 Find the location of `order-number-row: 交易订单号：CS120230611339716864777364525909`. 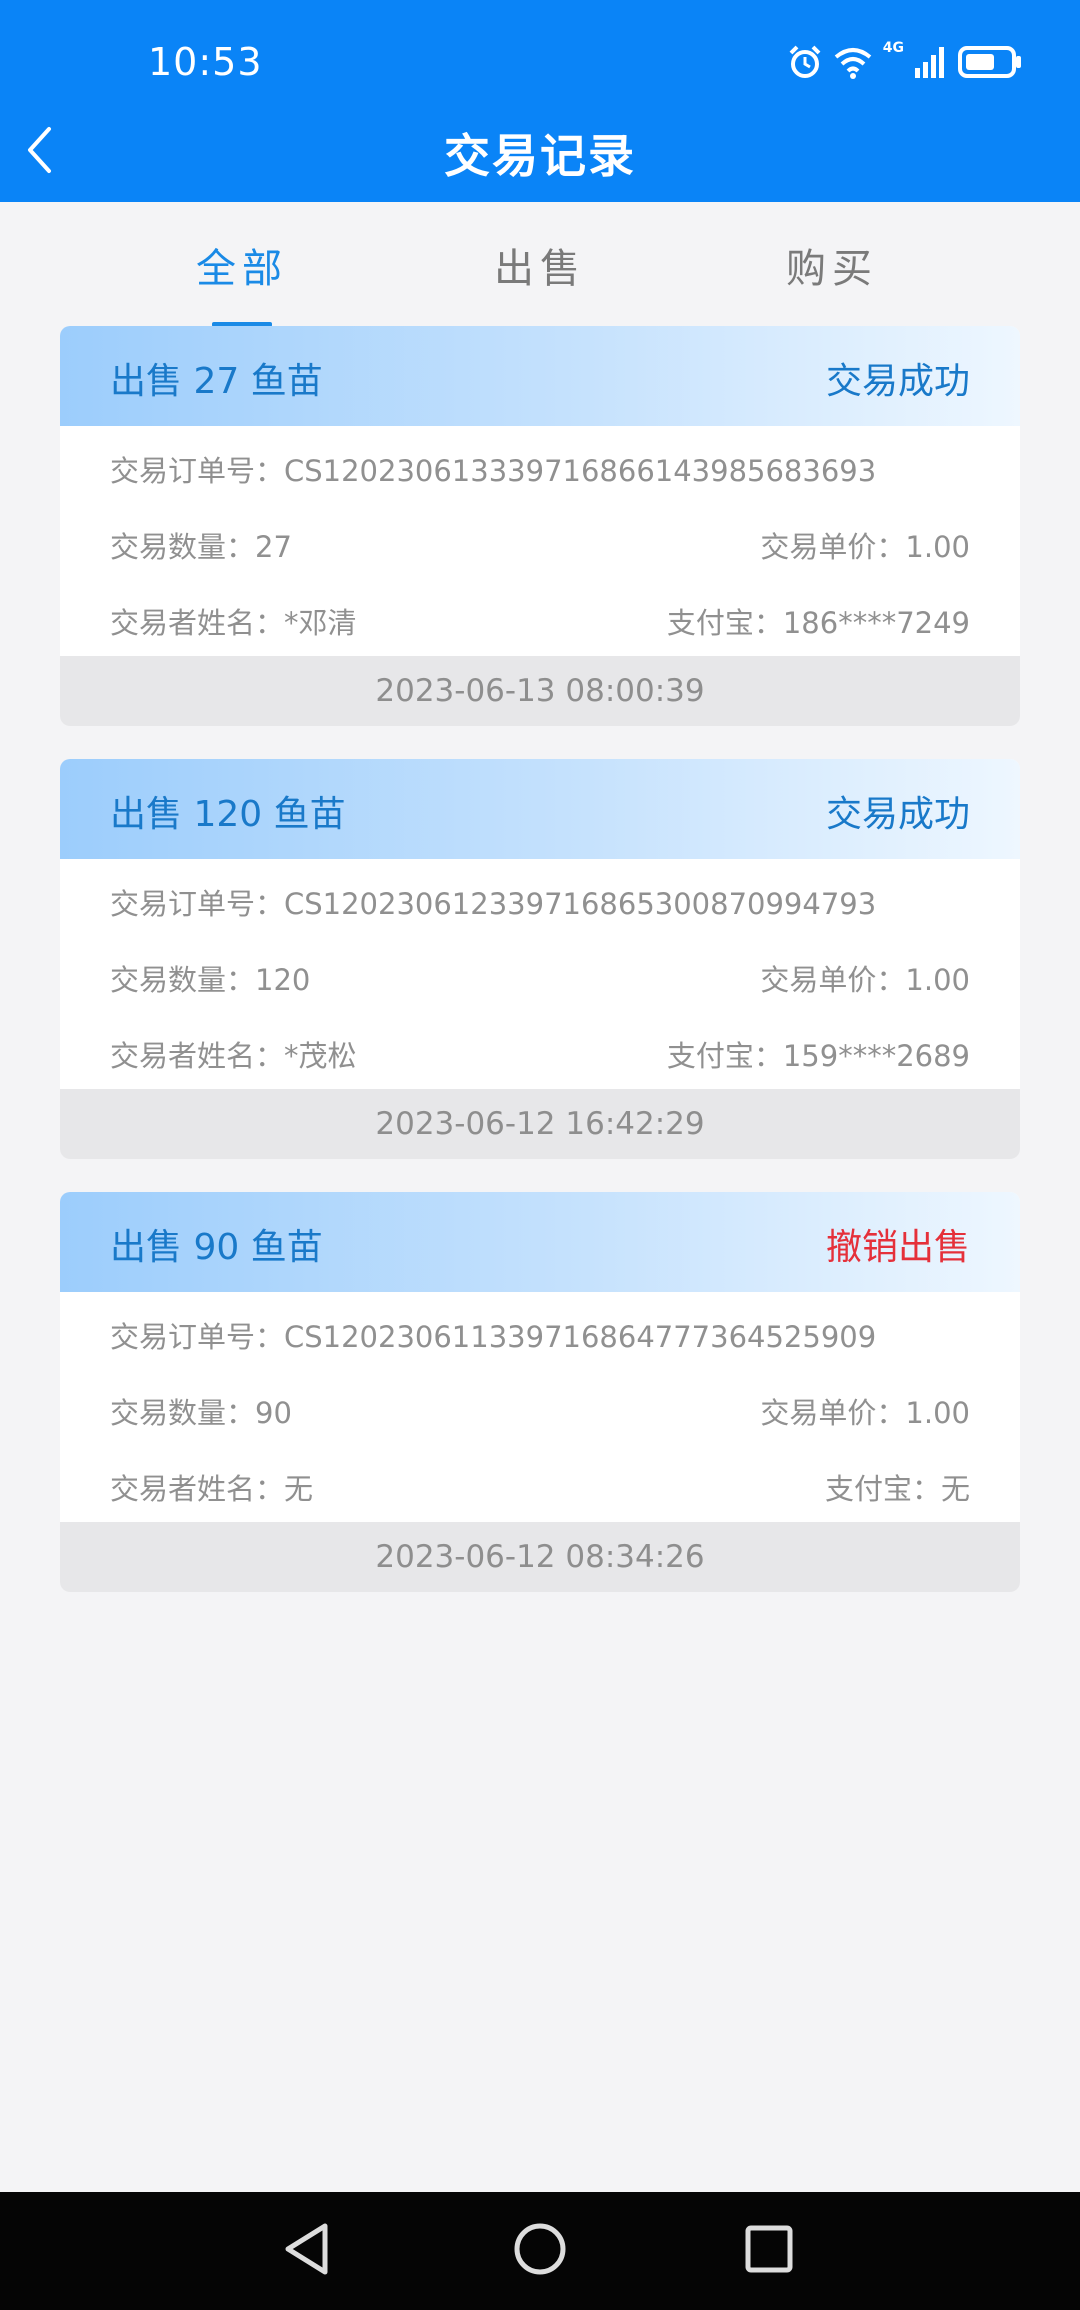

order-number-row: 交易订单号：CS120230611339716864777364525909 is located at coordinates (540, 1331).